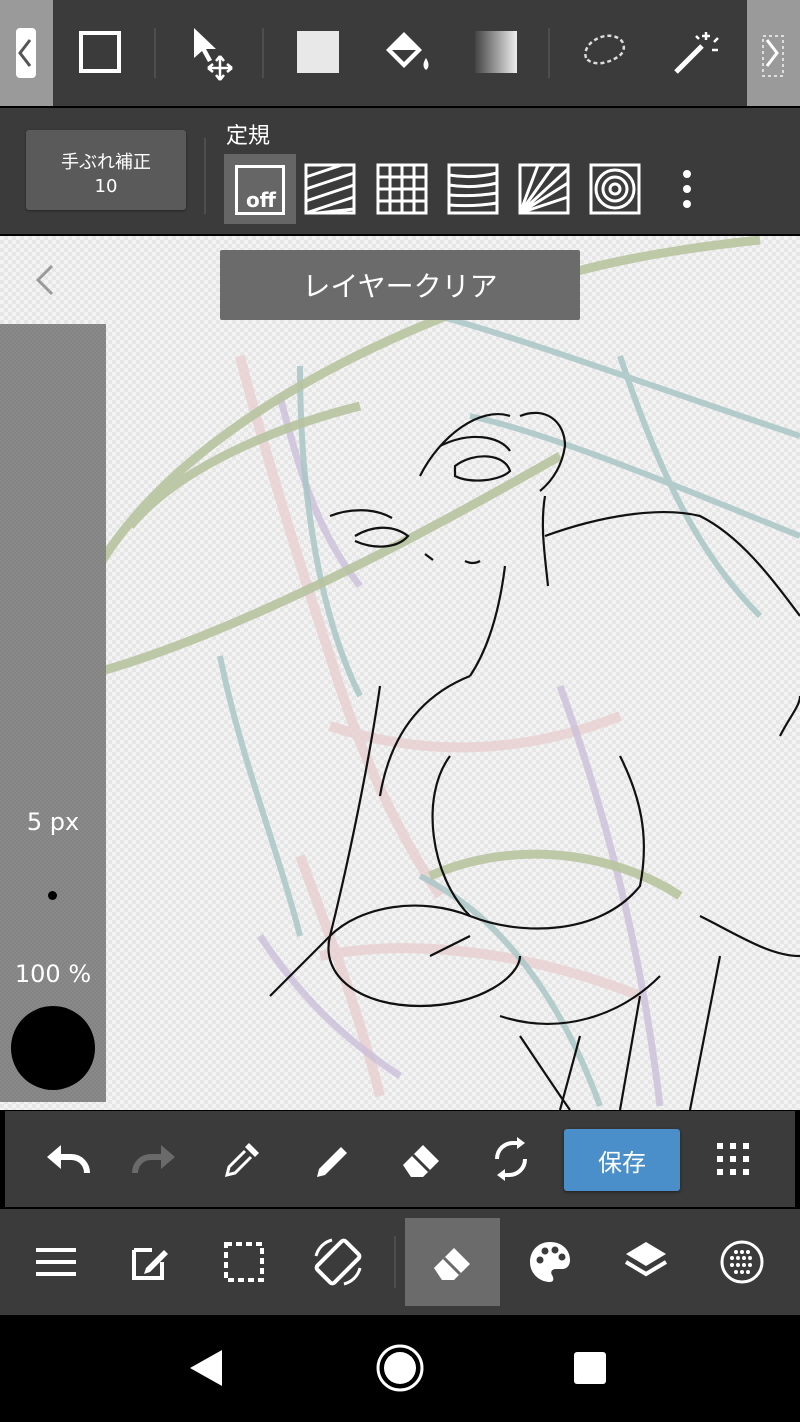  I want to click on tab-color, so click(550, 1262).